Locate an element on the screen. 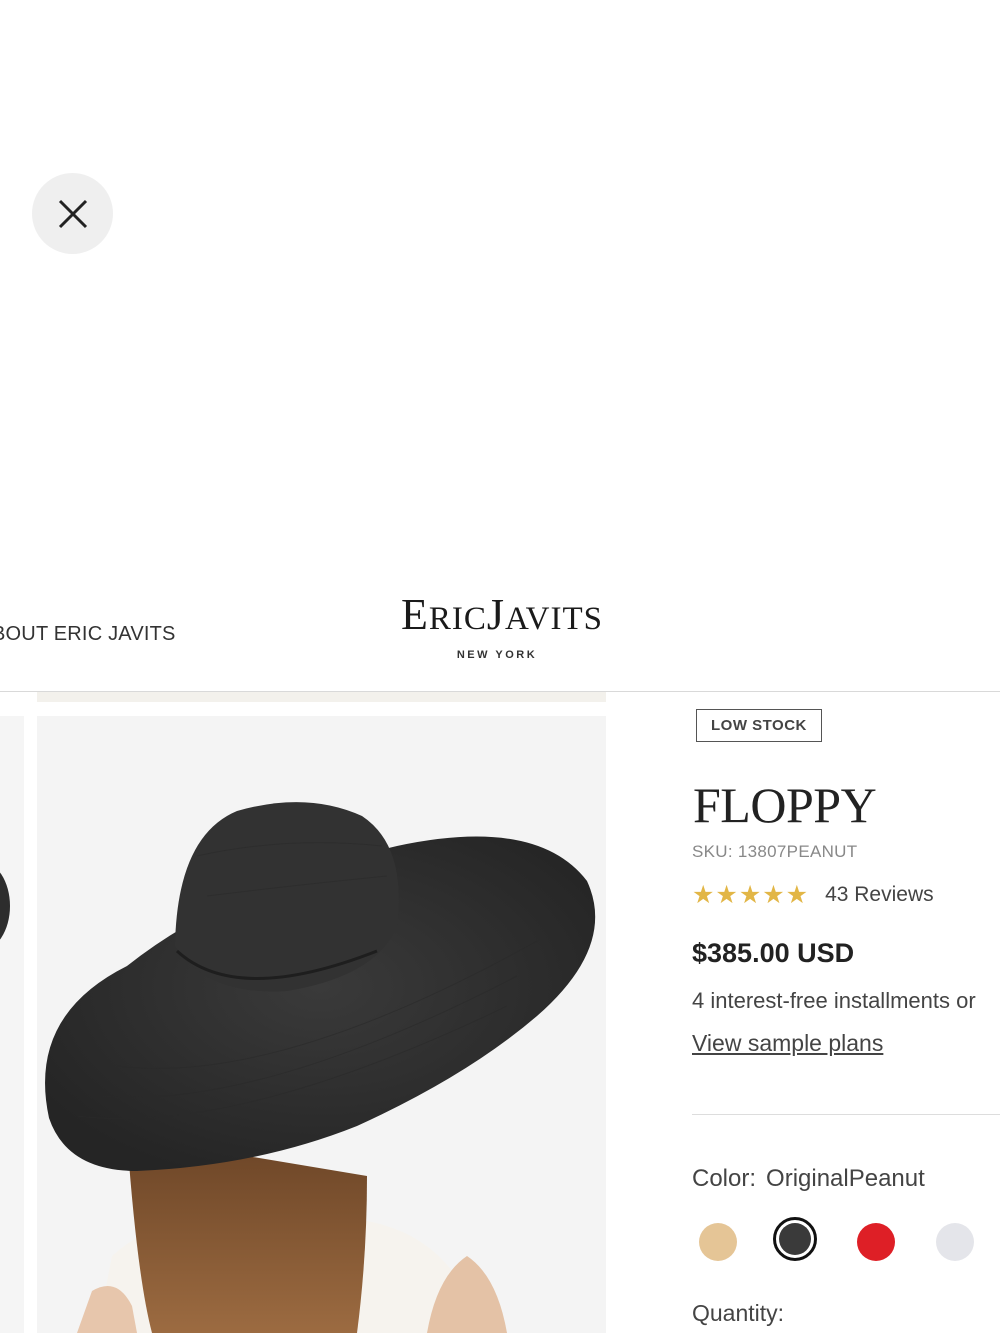 The image size is (1000, 1333). color-label: Color: is located at coordinates (724, 1178).